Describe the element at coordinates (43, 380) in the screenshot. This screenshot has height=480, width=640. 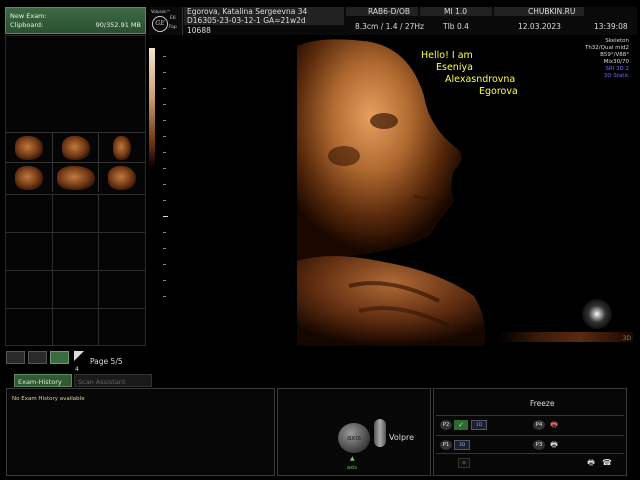
I see `tab-exam-history: Exam-History` at that location.